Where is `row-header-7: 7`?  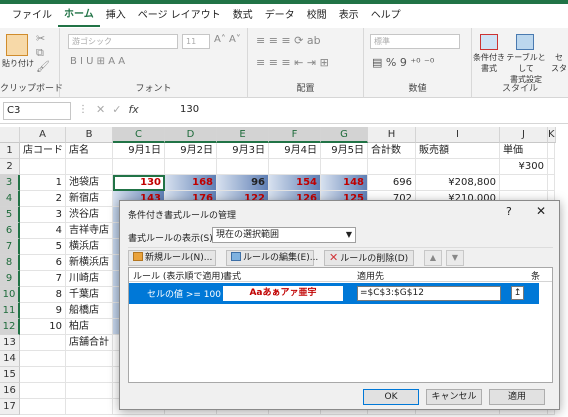 row-header-7: 7 is located at coordinates (10, 247).